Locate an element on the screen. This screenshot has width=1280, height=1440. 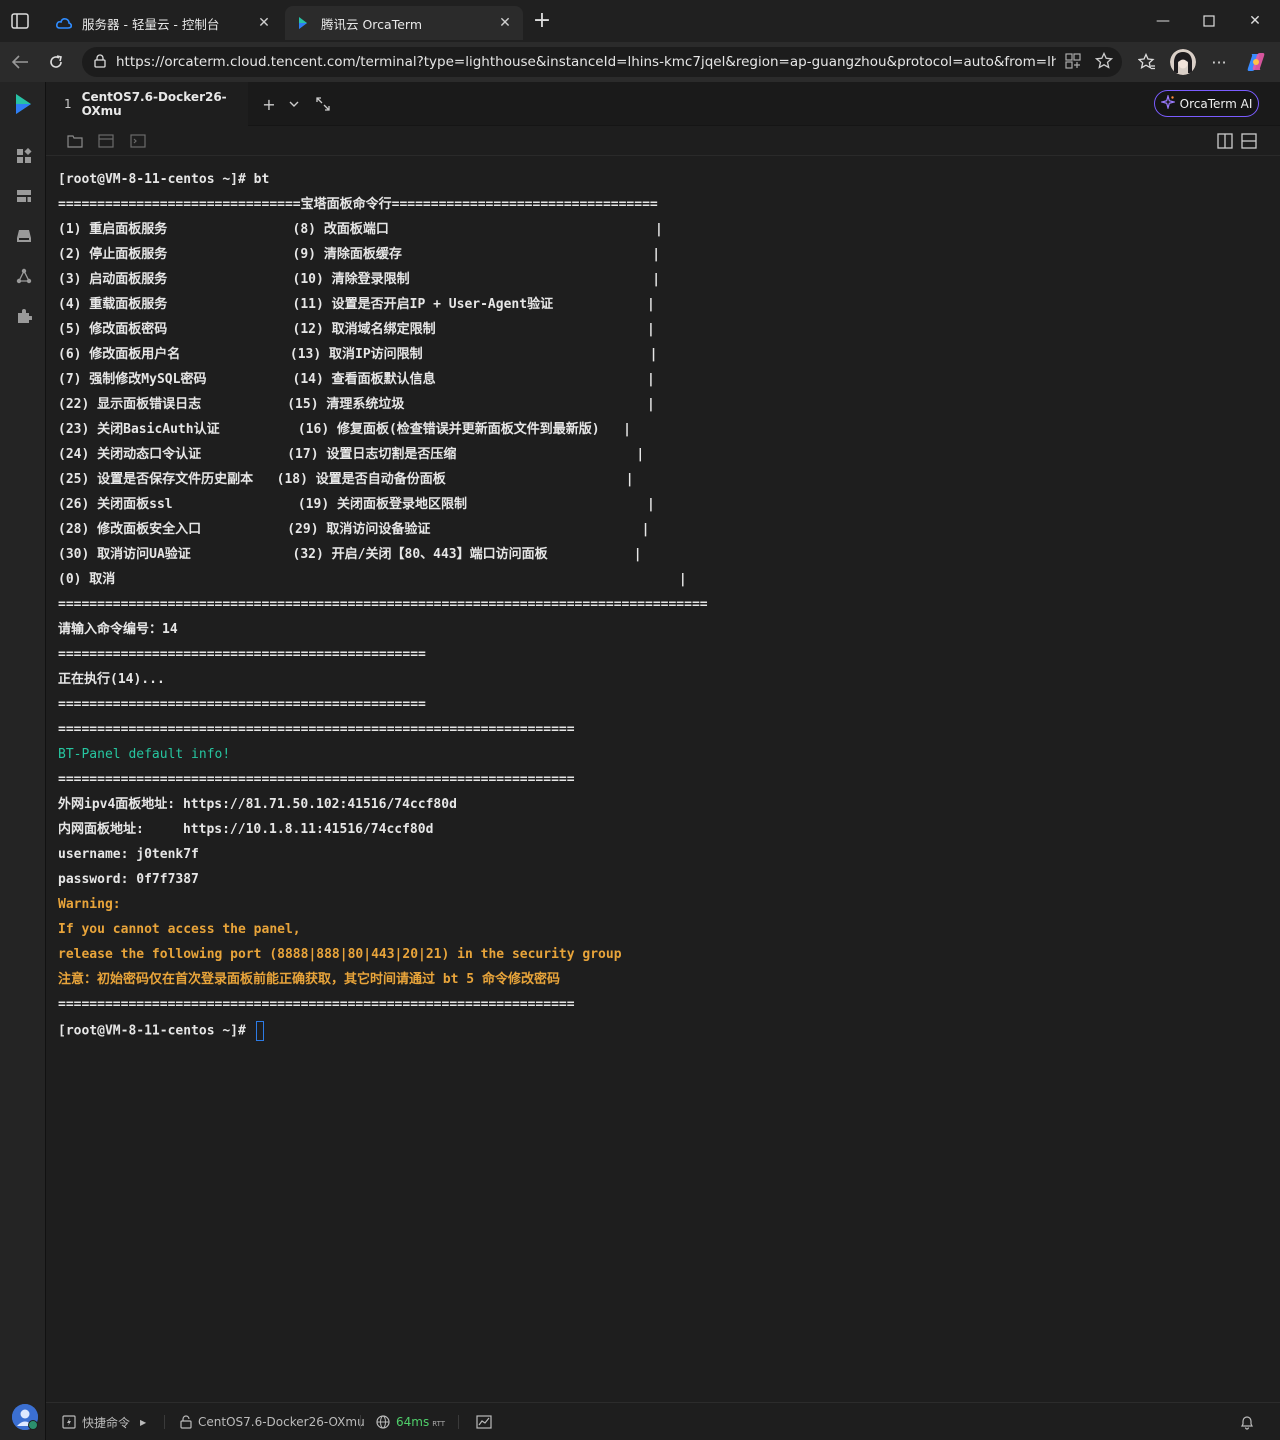
terminal-line: (3) 启动面板服务 (10) 清除登录限制 | is located at coordinates (359, 279).